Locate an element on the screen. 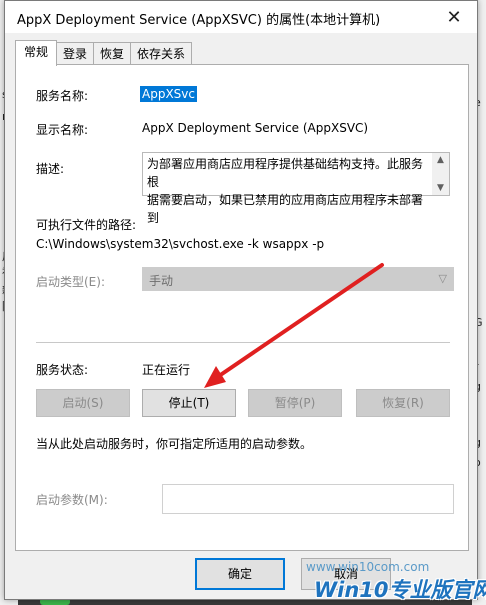 Image resolution: width=486 pixels, height=605 pixels. tab-recovery: 恢复 is located at coordinates (112, 54).